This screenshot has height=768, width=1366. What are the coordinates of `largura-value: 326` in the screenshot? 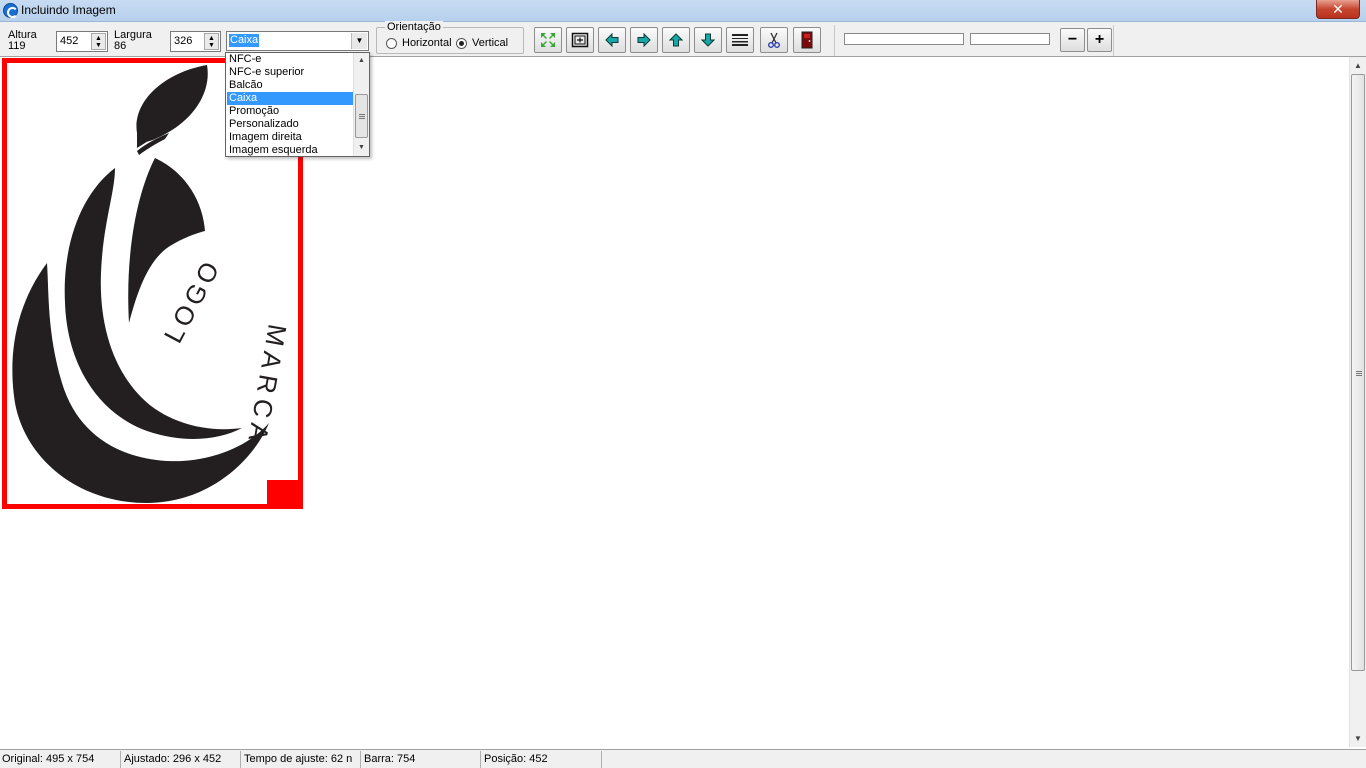 It's located at (183, 41).